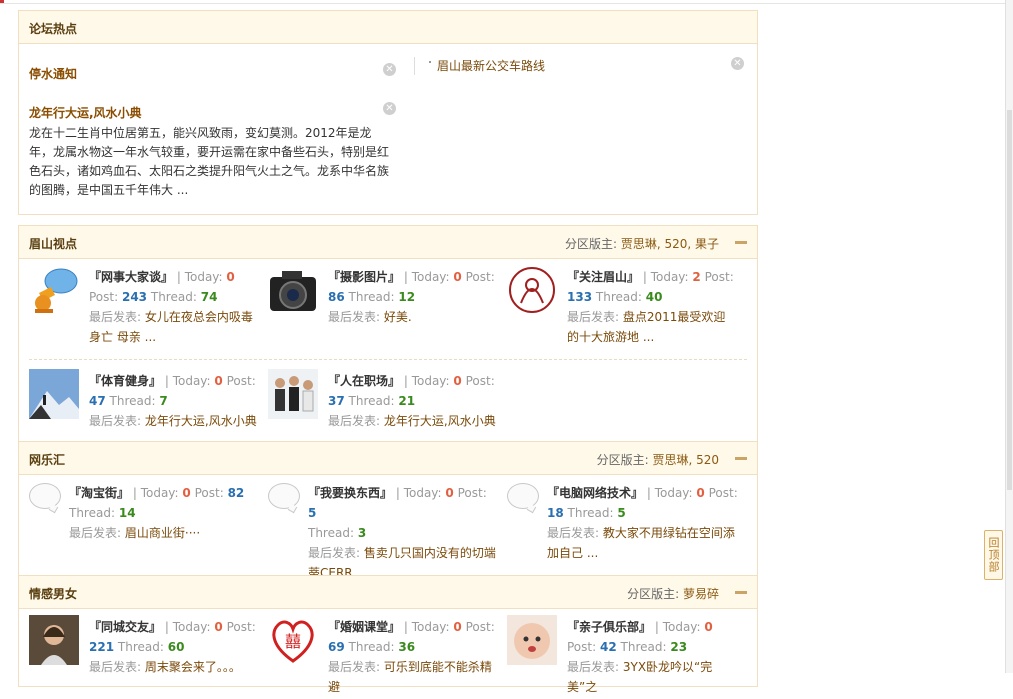  What do you see at coordinates (388, 592) in the screenshot?
I see `section-header: 情感男女 分区版主: 萝易碎` at bounding box center [388, 592].